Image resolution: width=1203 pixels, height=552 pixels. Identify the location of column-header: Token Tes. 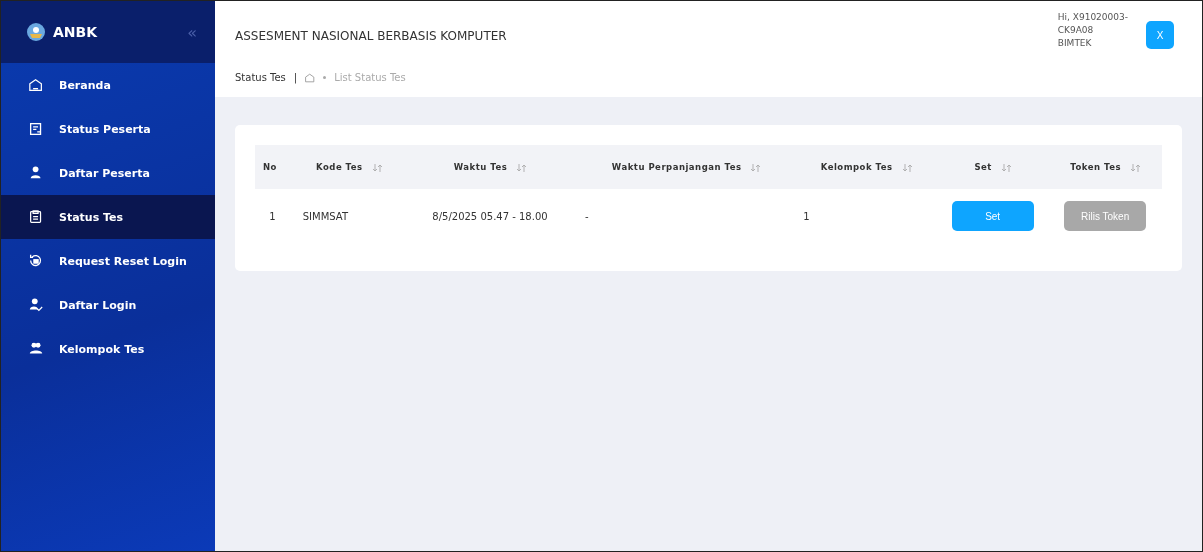
(1105, 167).